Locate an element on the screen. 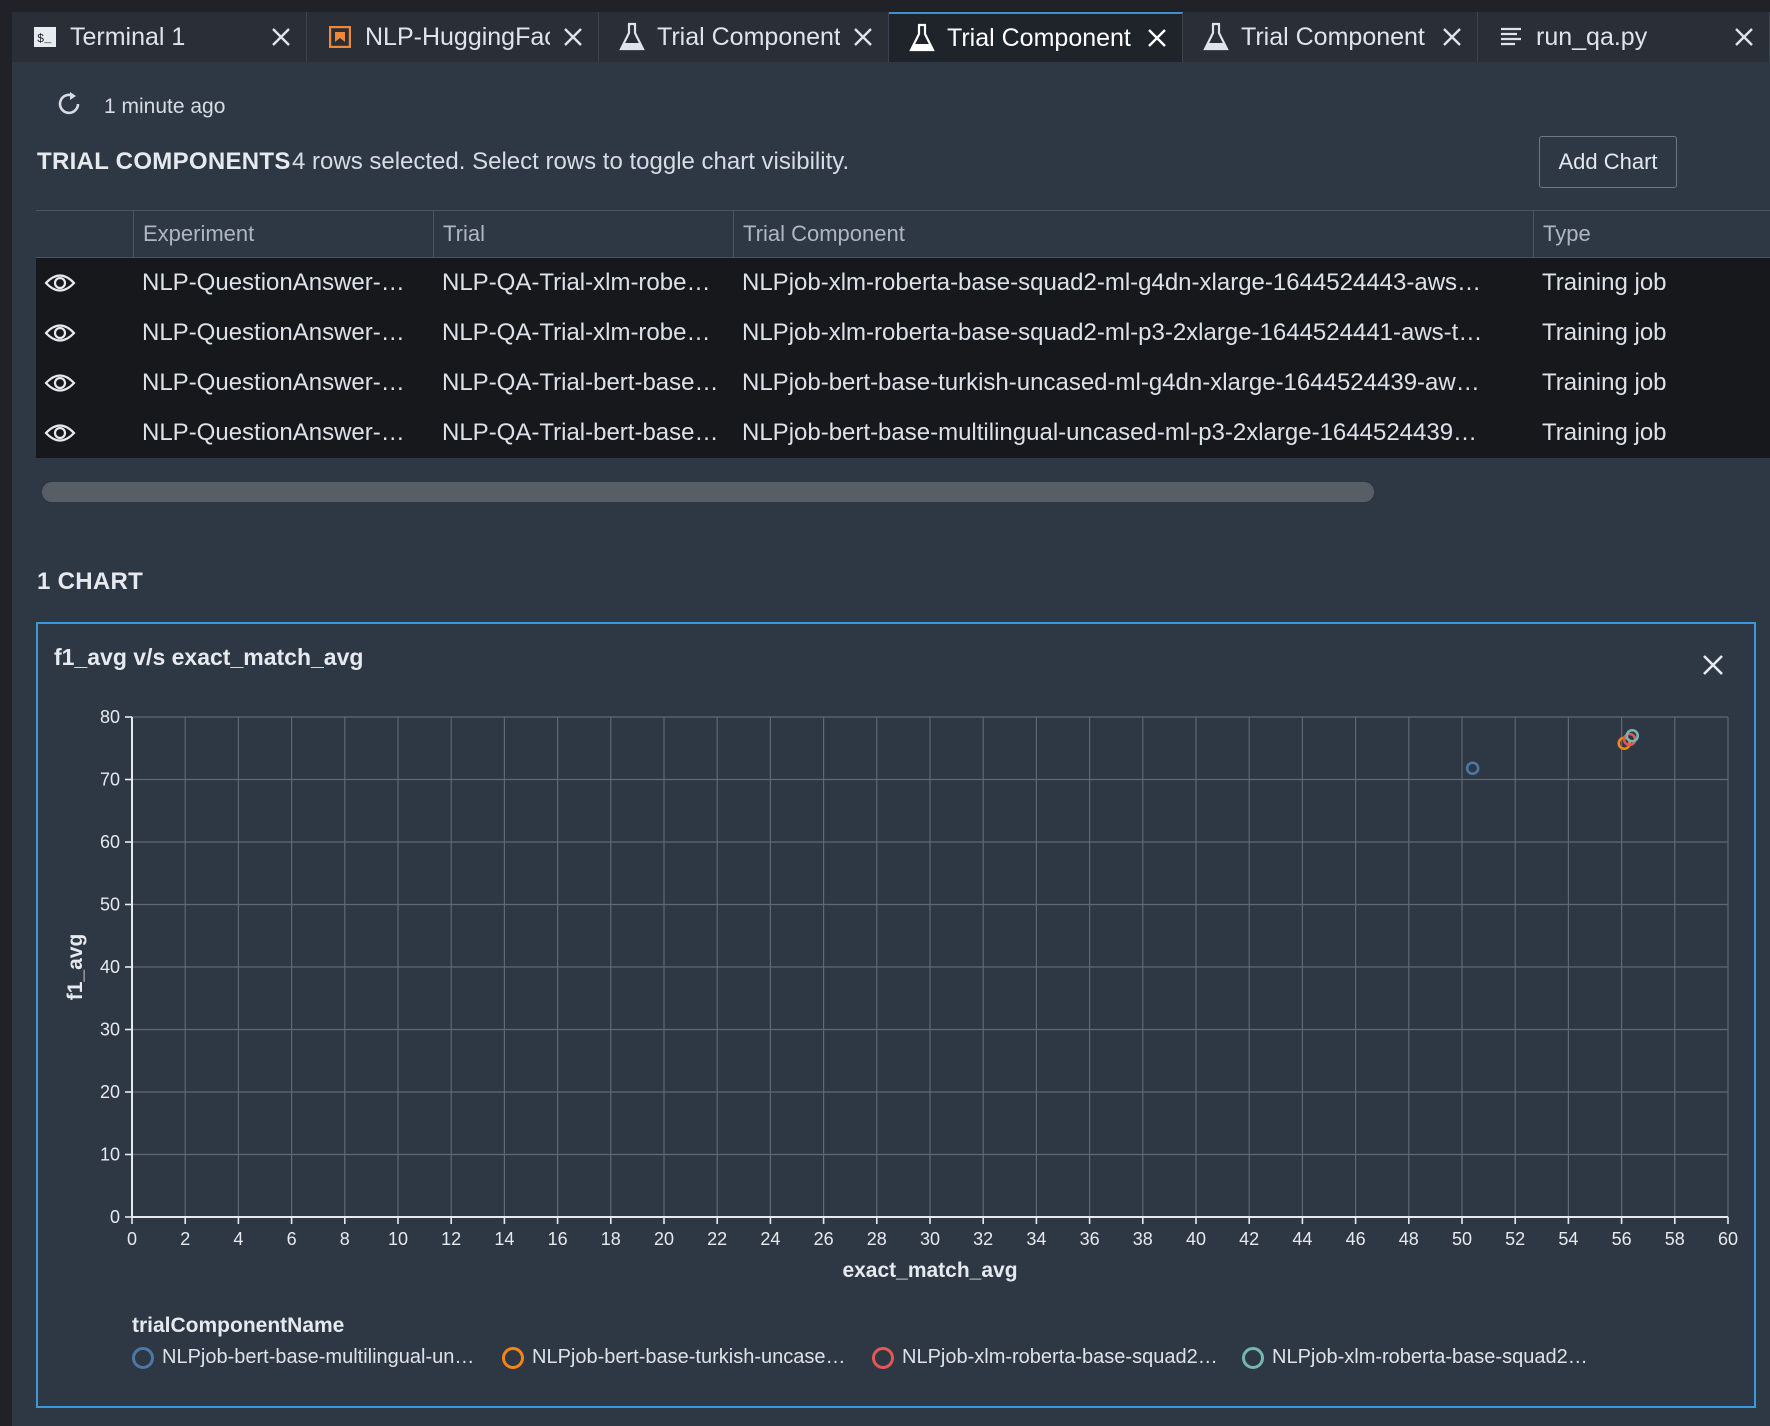  y-tick-label: 20 is located at coordinates (110, 1092).